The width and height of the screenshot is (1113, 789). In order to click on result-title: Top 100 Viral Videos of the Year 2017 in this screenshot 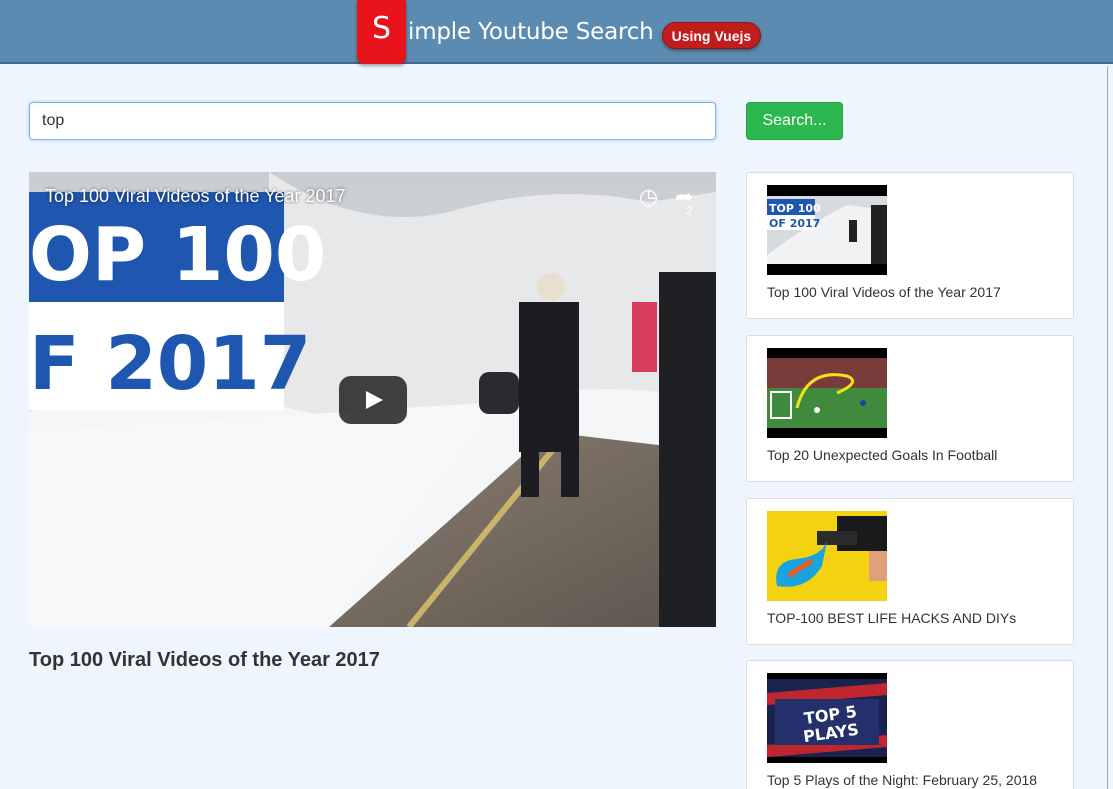, I will do `click(884, 292)`.